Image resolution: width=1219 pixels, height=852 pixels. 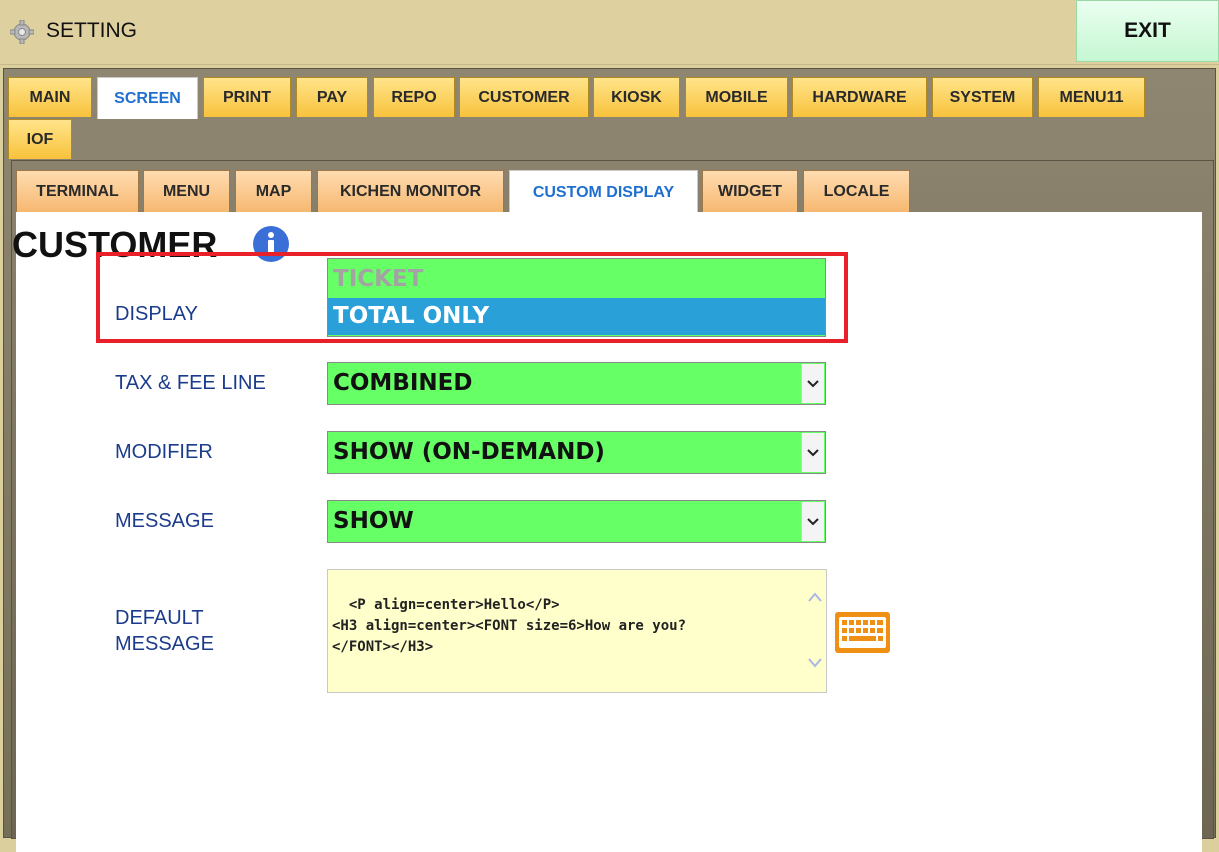 I want to click on keyboard-icon, so click(x=862, y=632).